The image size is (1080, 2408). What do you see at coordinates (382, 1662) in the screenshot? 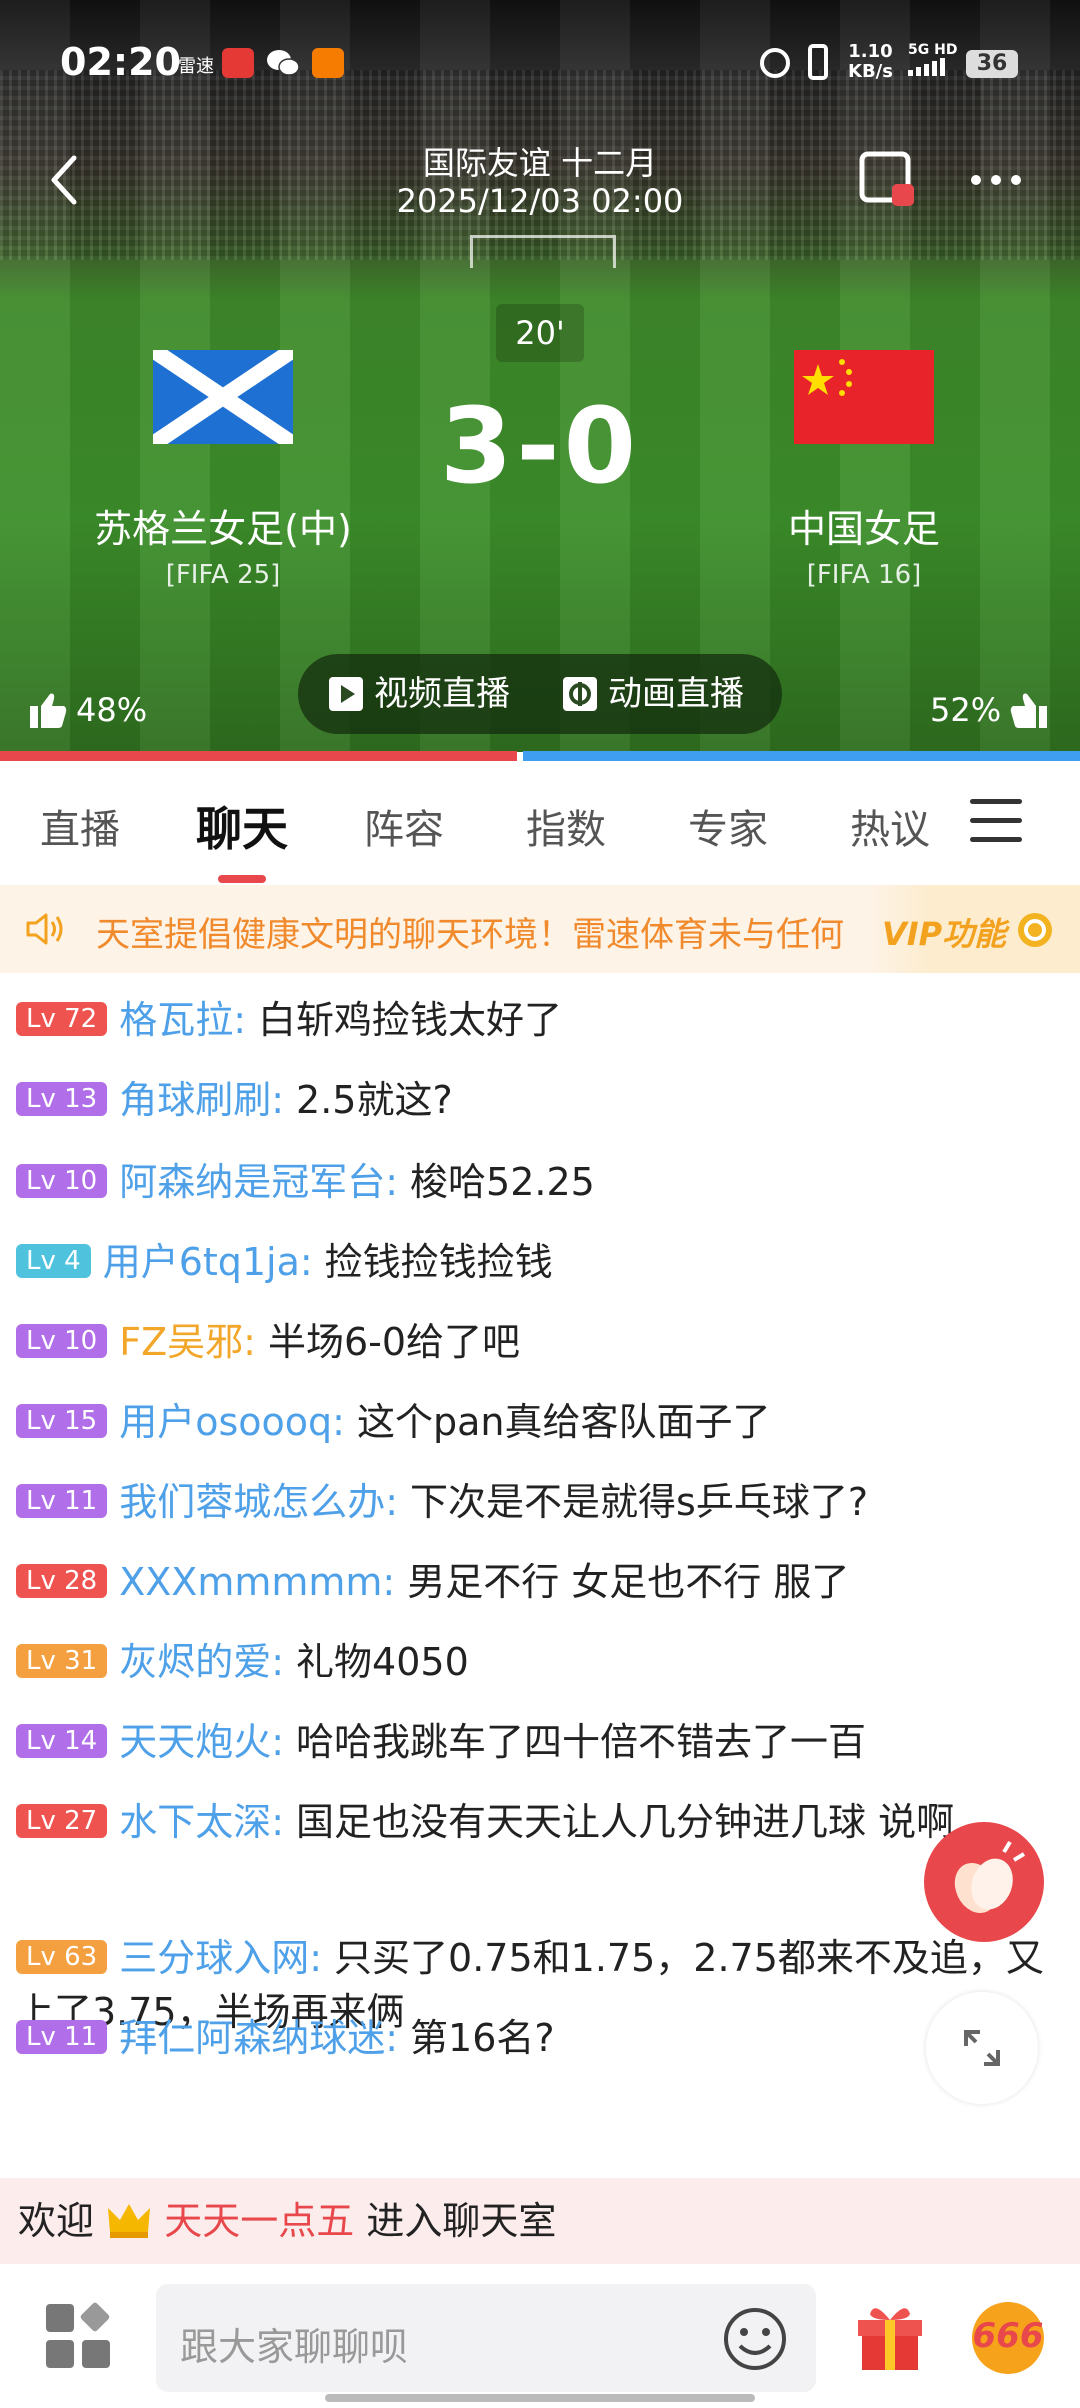
I see `chat-text: 礼物4050` at bounding box center [382, 1662].